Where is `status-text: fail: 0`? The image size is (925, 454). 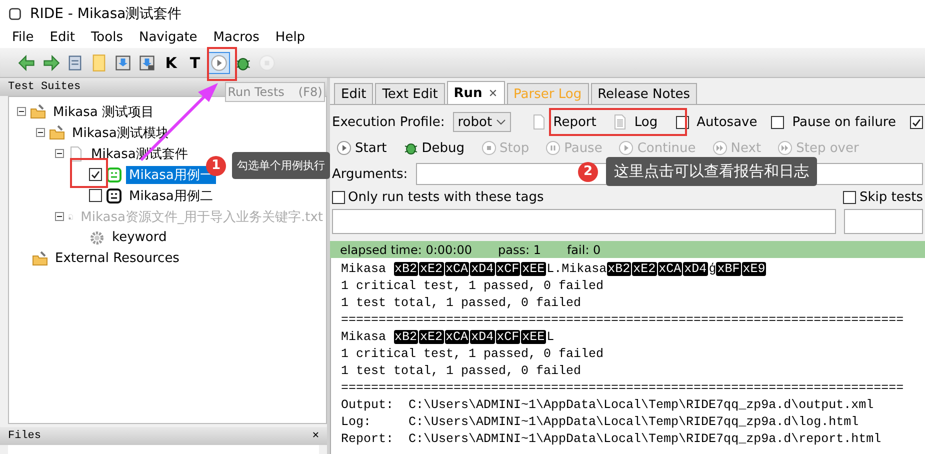
status-text: fail: 0 is located at coordinates (583, 249).